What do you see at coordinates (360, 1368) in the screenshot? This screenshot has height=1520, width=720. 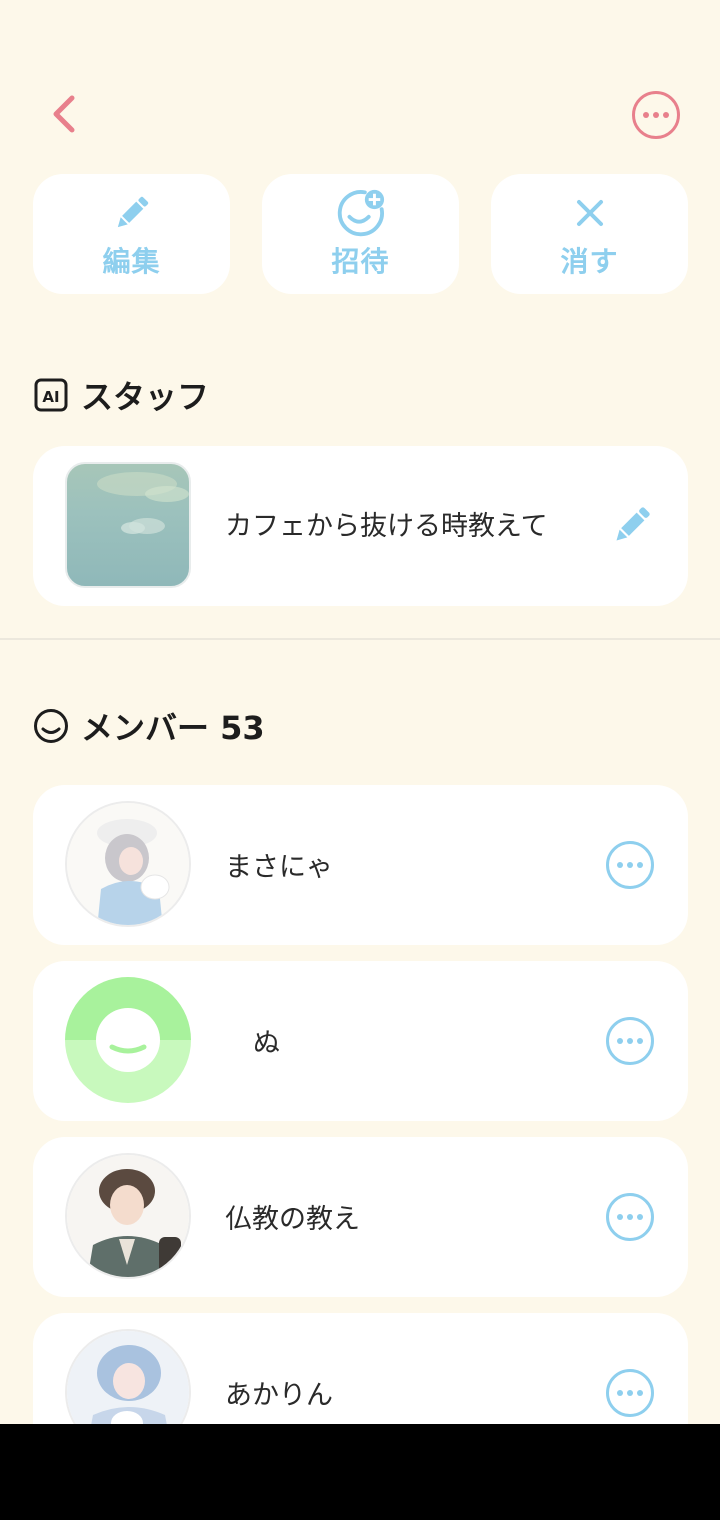 I see `member-row: あかりん` at bounding box center [360, 1368].